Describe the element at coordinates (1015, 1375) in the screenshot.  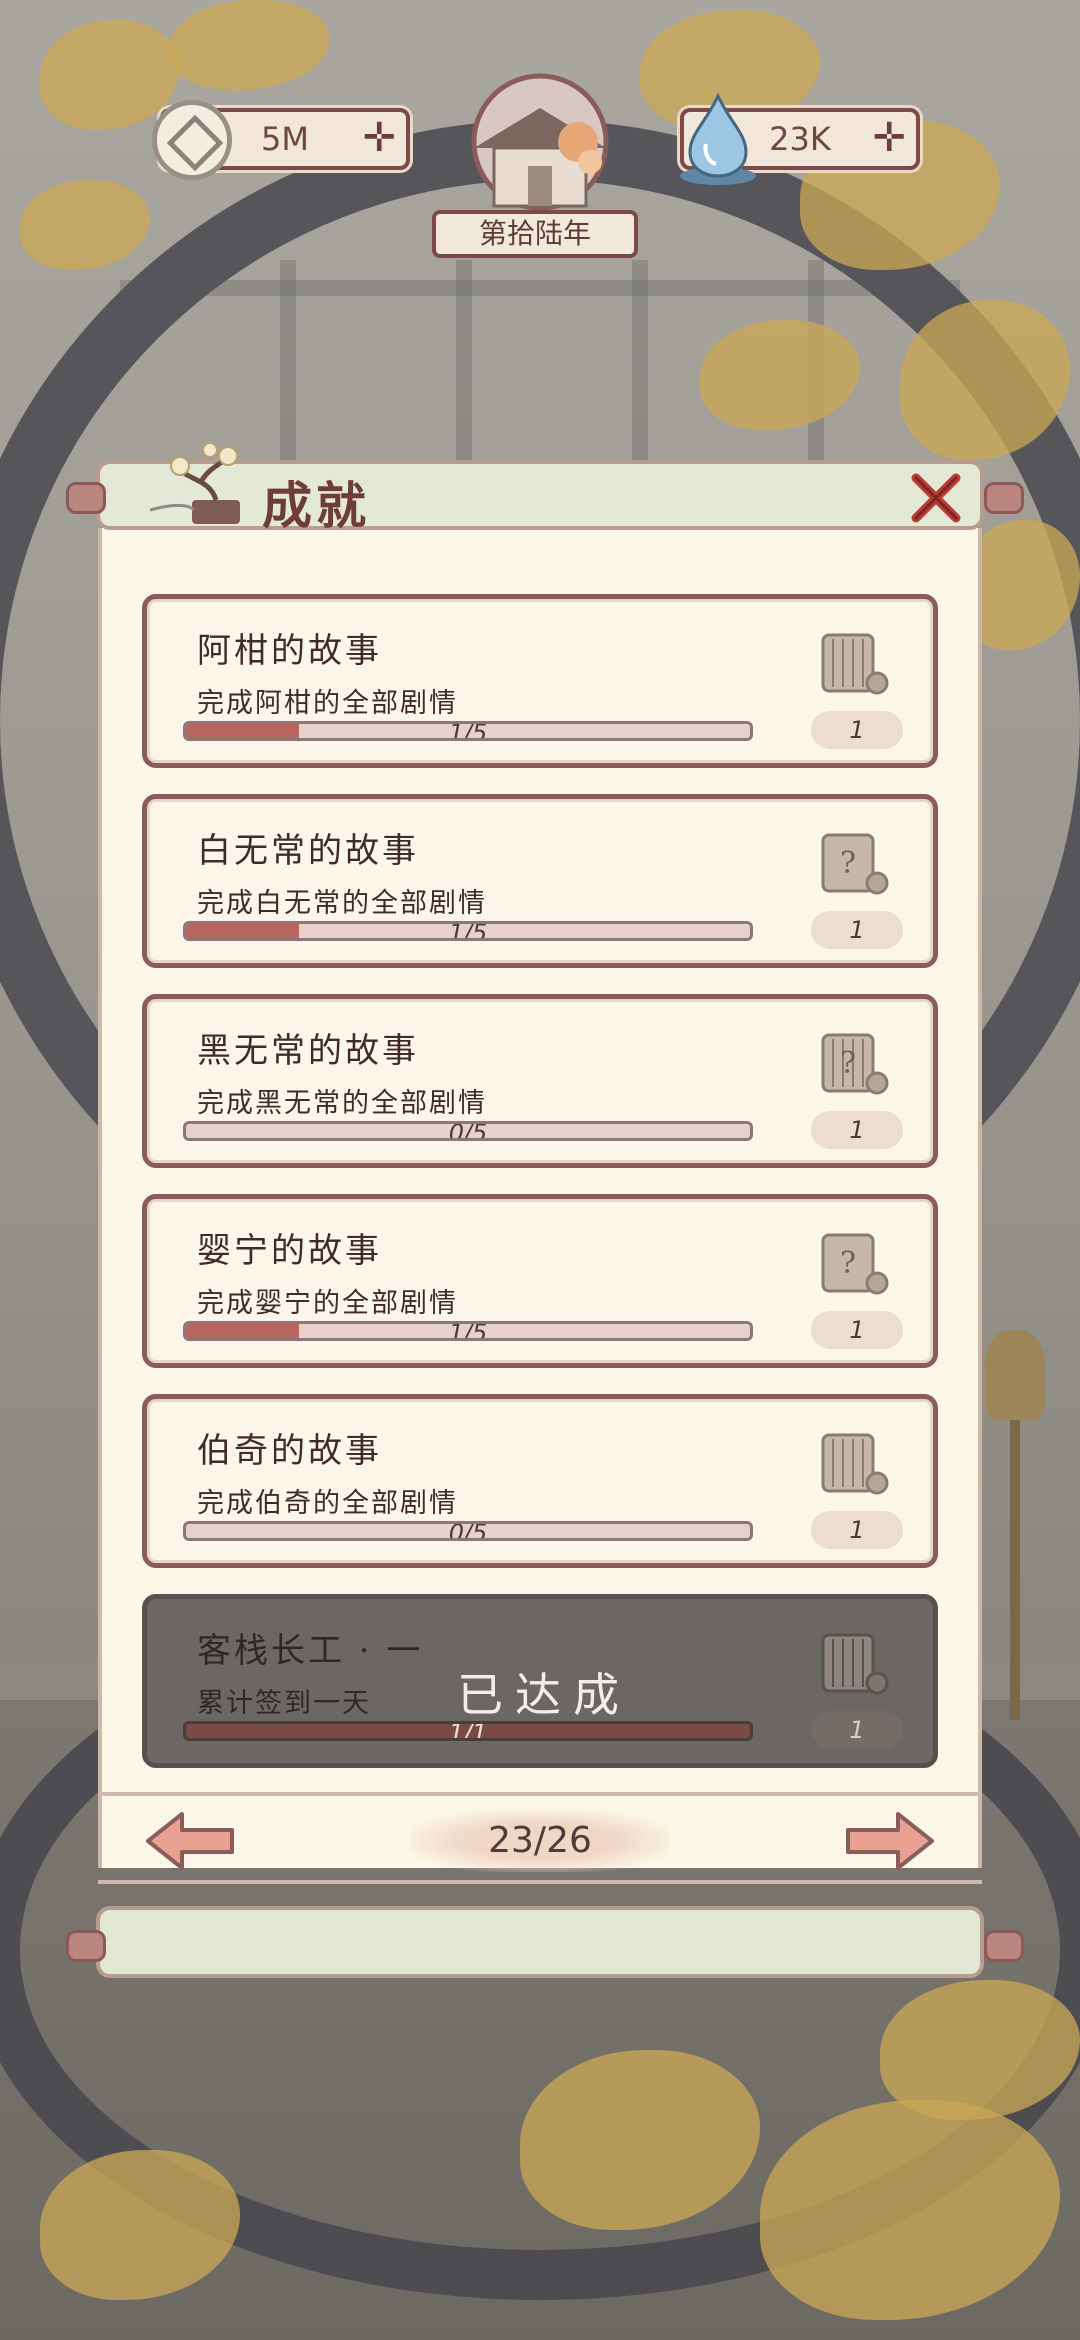
I see `lotus-lamp` at that location.